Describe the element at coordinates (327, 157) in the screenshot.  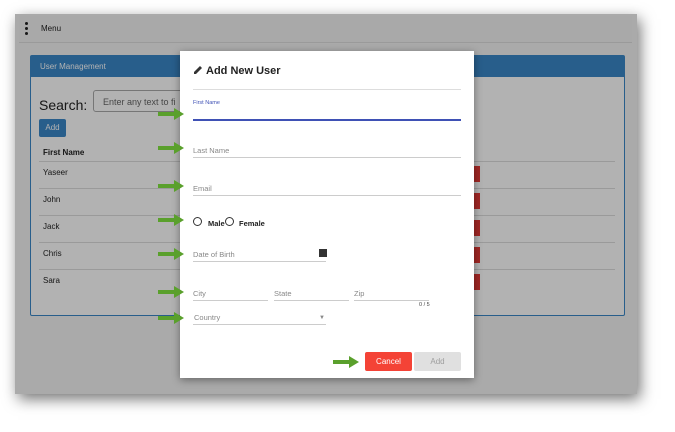
I see `last-name-underline` at that location.